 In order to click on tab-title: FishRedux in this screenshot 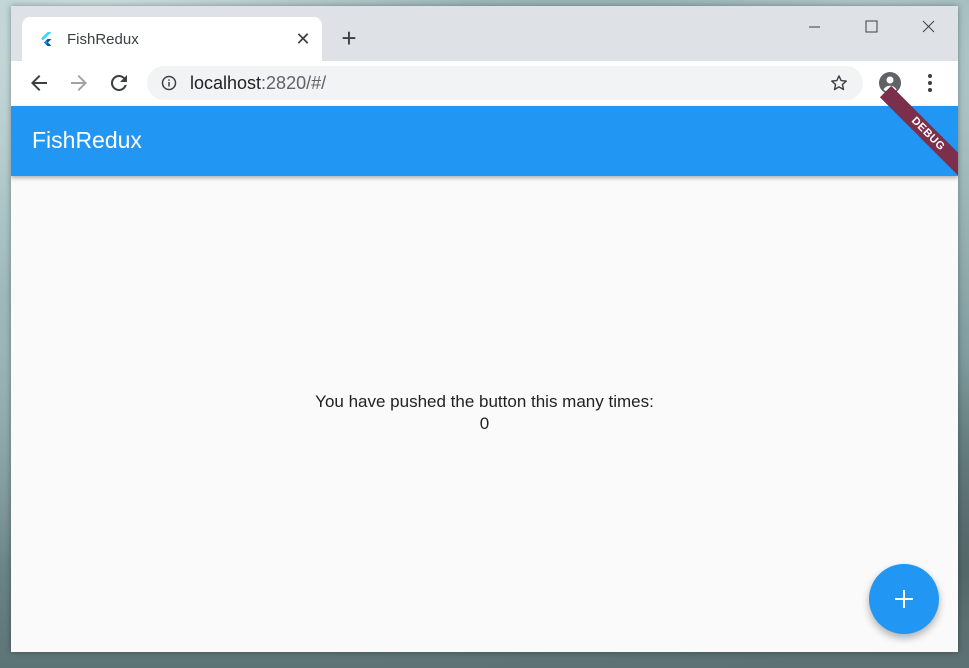, I will do `click(103, 39)`.